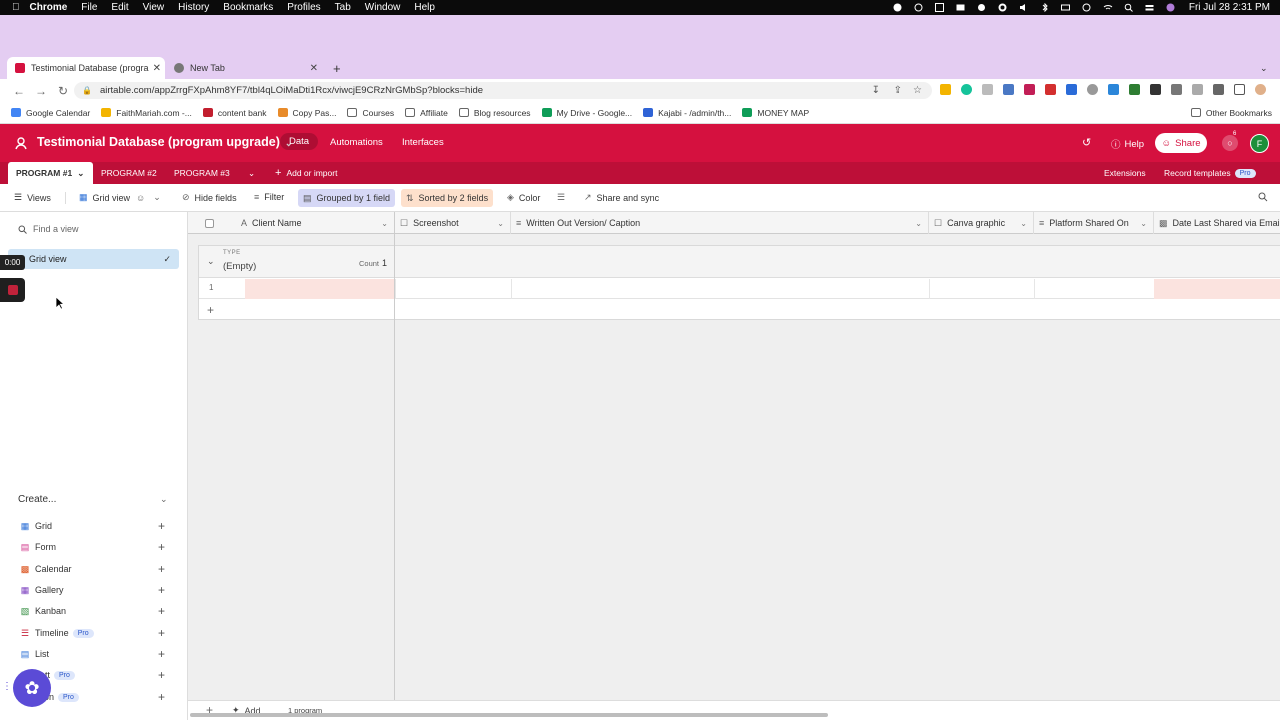  I want to click on record-templates-button: Record templates Pro, so click(1210, 173).